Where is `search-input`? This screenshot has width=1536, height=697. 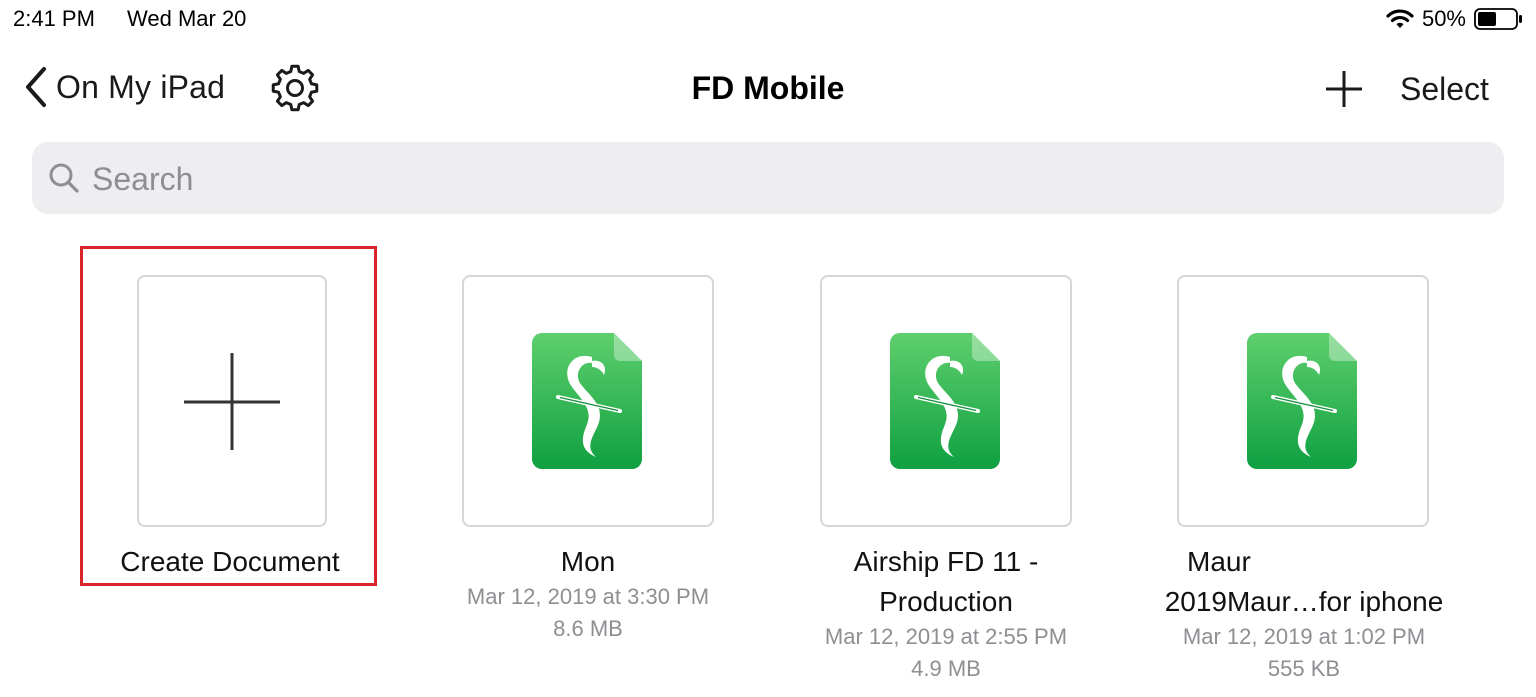
search-input is located at coordinates (787, 179).